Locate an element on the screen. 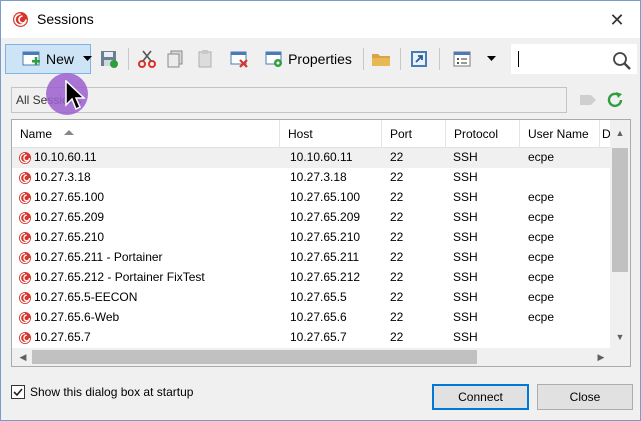 This screenshot has height=421, width=641. cut-button is located at coordinates (147, 59).